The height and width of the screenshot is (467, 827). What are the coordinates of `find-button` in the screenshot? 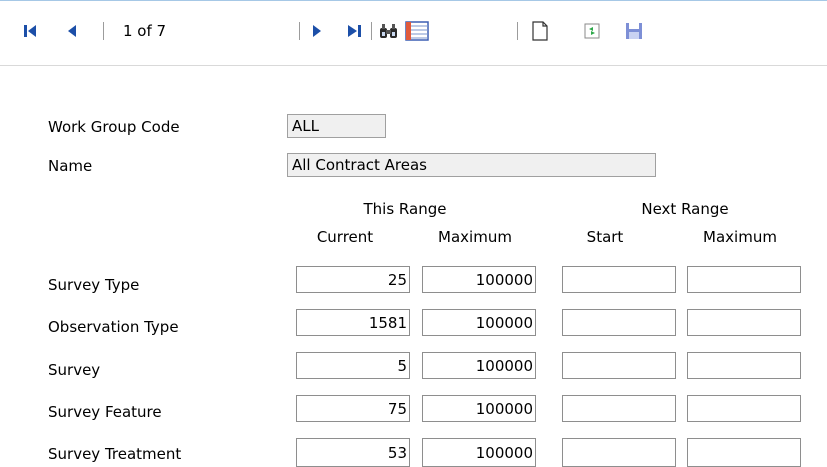 It's located at (389, 31).